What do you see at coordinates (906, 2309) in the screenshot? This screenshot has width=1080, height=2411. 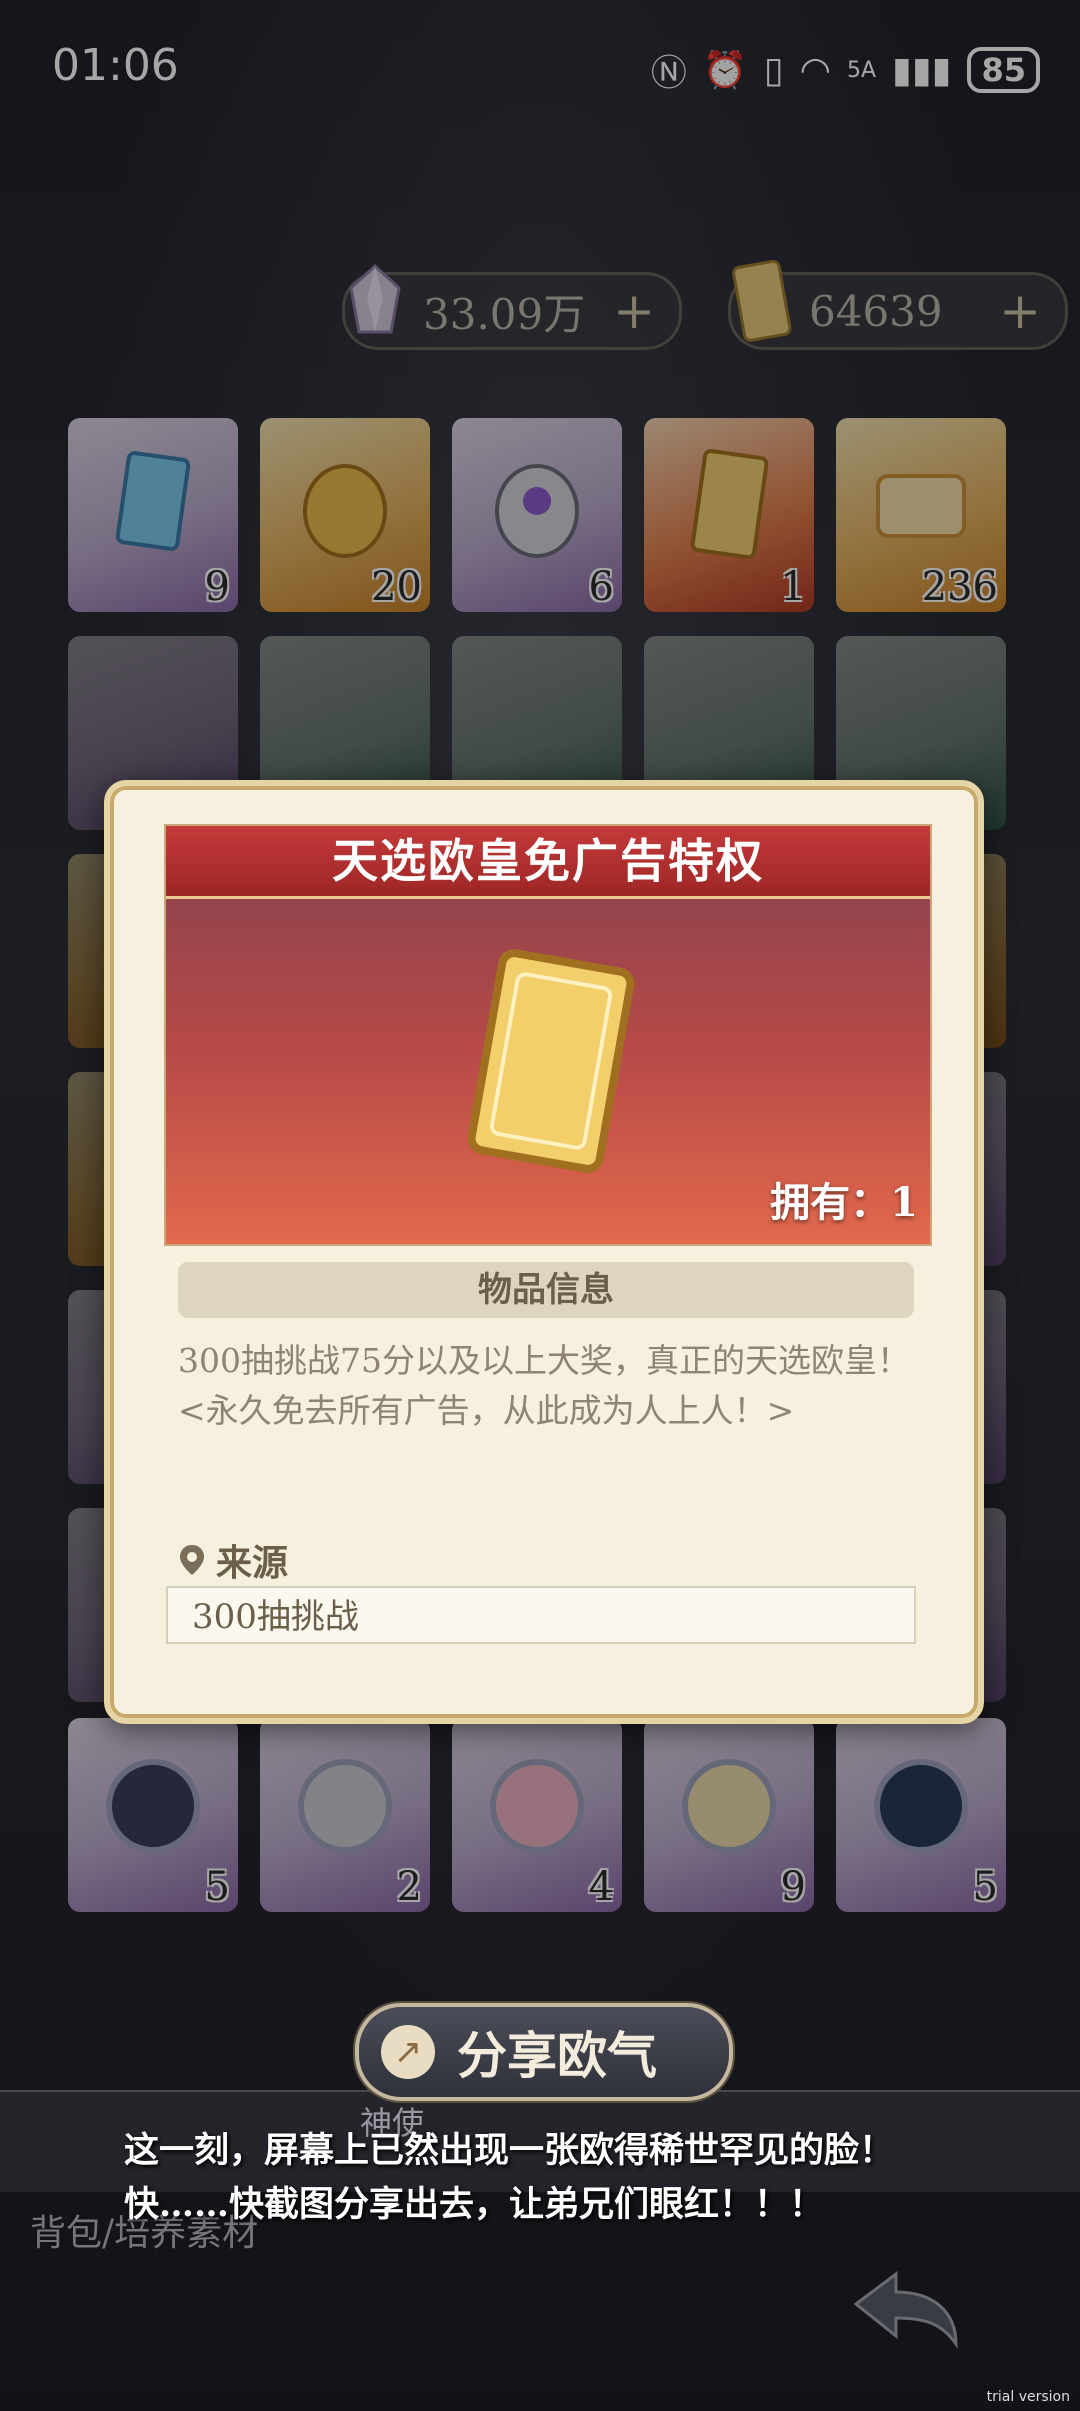 I see `back-arrow-icon` at bounding box center [906, 2309].